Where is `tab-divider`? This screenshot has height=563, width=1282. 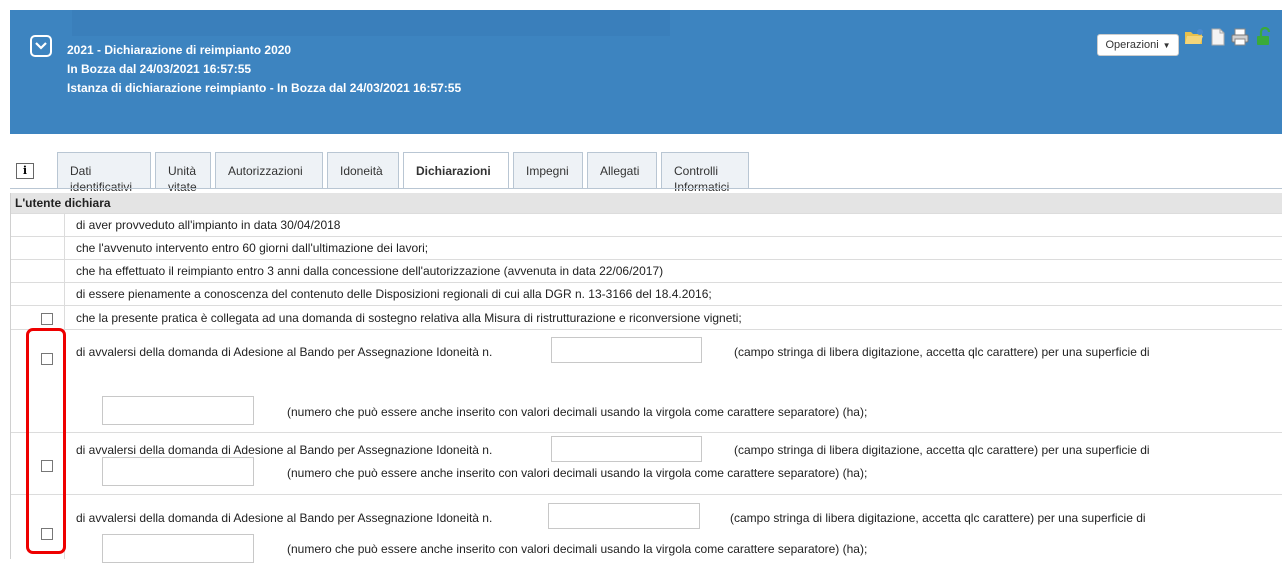
tab-divider is located at coordinates (646, 188).